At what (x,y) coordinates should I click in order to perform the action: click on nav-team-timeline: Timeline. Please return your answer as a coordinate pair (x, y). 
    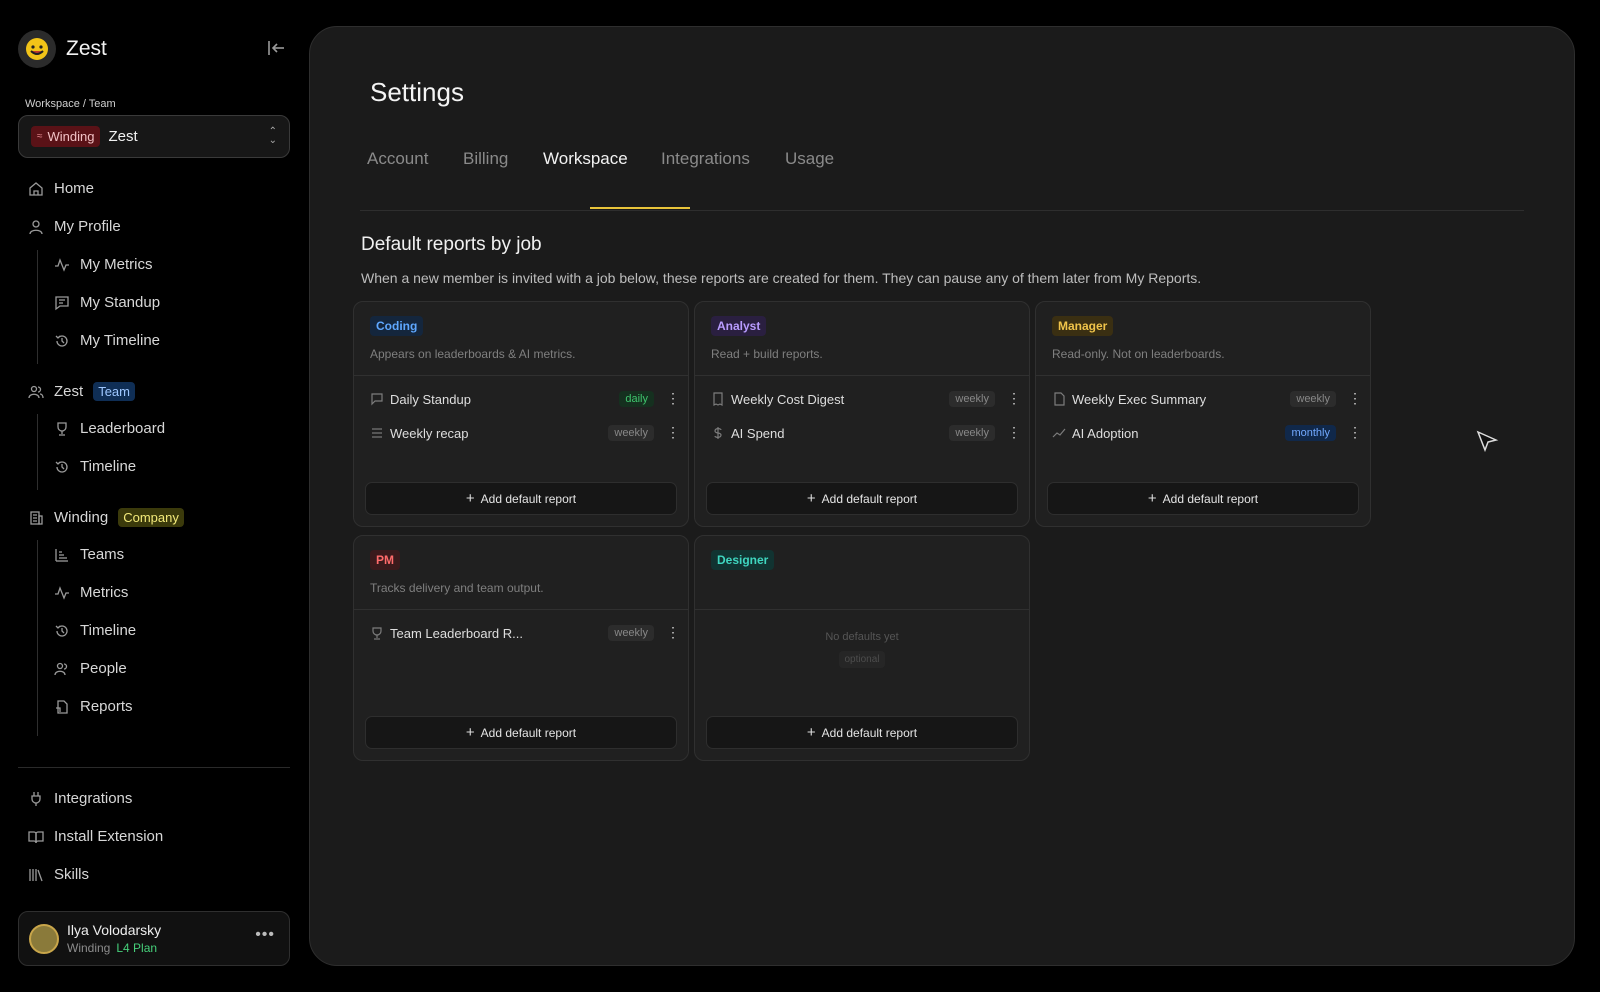
    Looking at the image, I should click on (95, 466).